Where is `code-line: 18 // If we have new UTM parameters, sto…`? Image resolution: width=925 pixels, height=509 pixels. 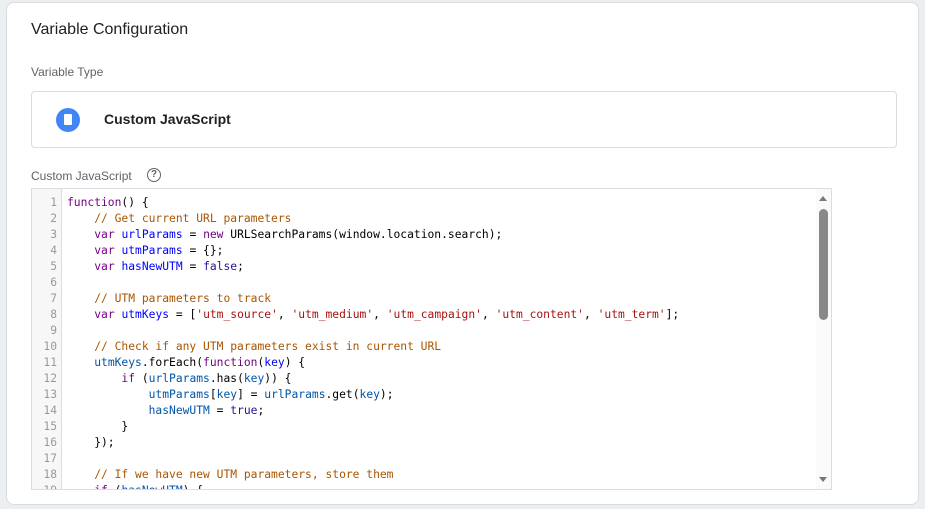 code-line: 18 // If we have new UTM parameters, sto… is located at coordinates (423, 475).